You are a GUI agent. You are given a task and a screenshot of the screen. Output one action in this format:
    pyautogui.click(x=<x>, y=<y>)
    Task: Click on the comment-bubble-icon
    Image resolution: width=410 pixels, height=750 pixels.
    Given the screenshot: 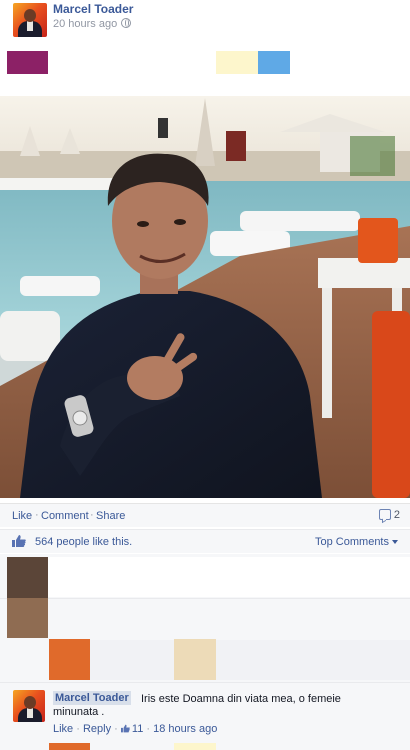 What is the action you would take?
    pyautogui.click(x=384, y=514)
    